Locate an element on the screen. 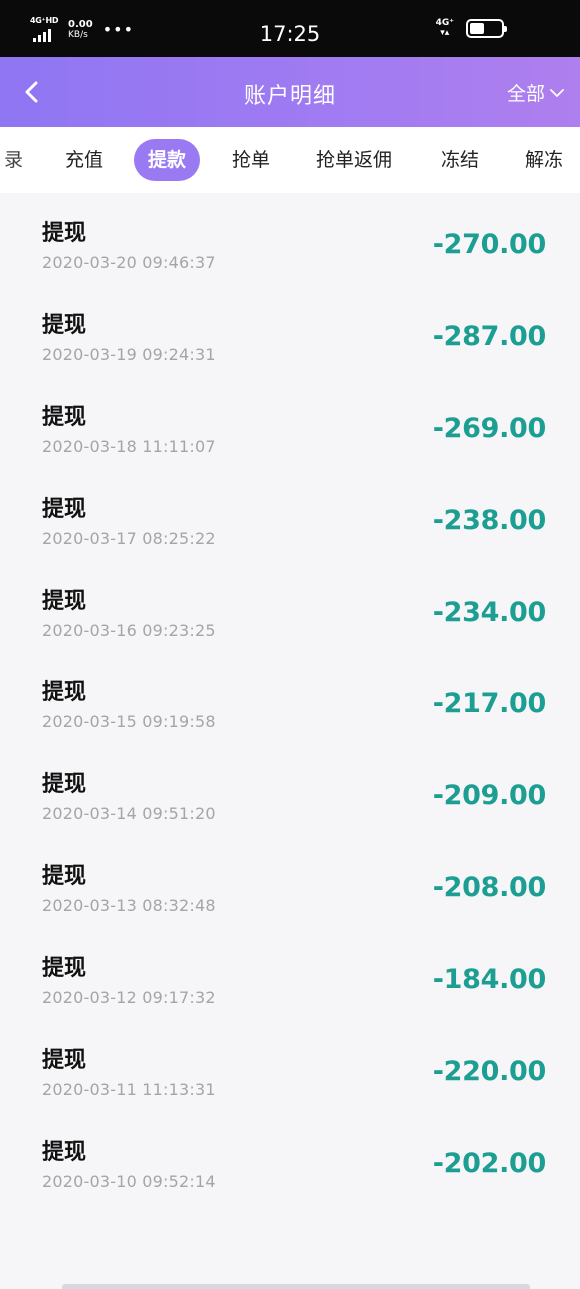 The height and width of the screenshot is (1289, 580). list-item: 提现 2020-03-15 09:19:58 -217.00 is located at coordinates (290, 698).